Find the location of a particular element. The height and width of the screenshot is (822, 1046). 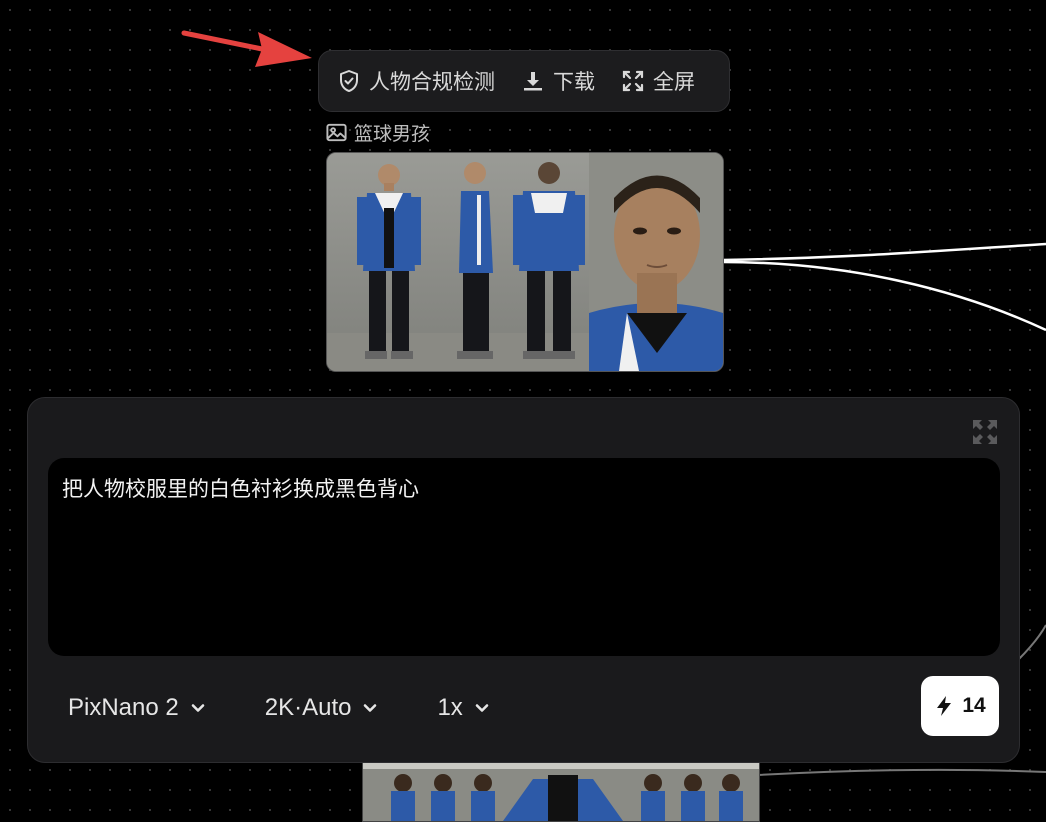

compliance-check-button: 人物合规检测 is located at coordinates (416, 81).